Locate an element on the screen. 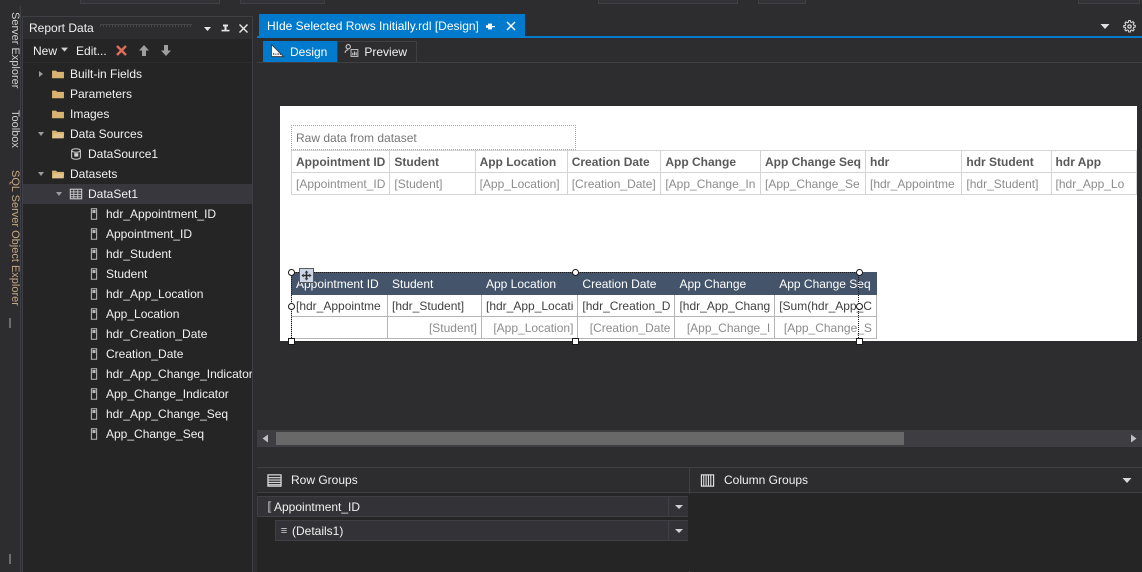 Image resolution: width=1142 pixels, height=572 pixels. vtab-server-explorer: Server Explorer is located at coordinates (10, 48).